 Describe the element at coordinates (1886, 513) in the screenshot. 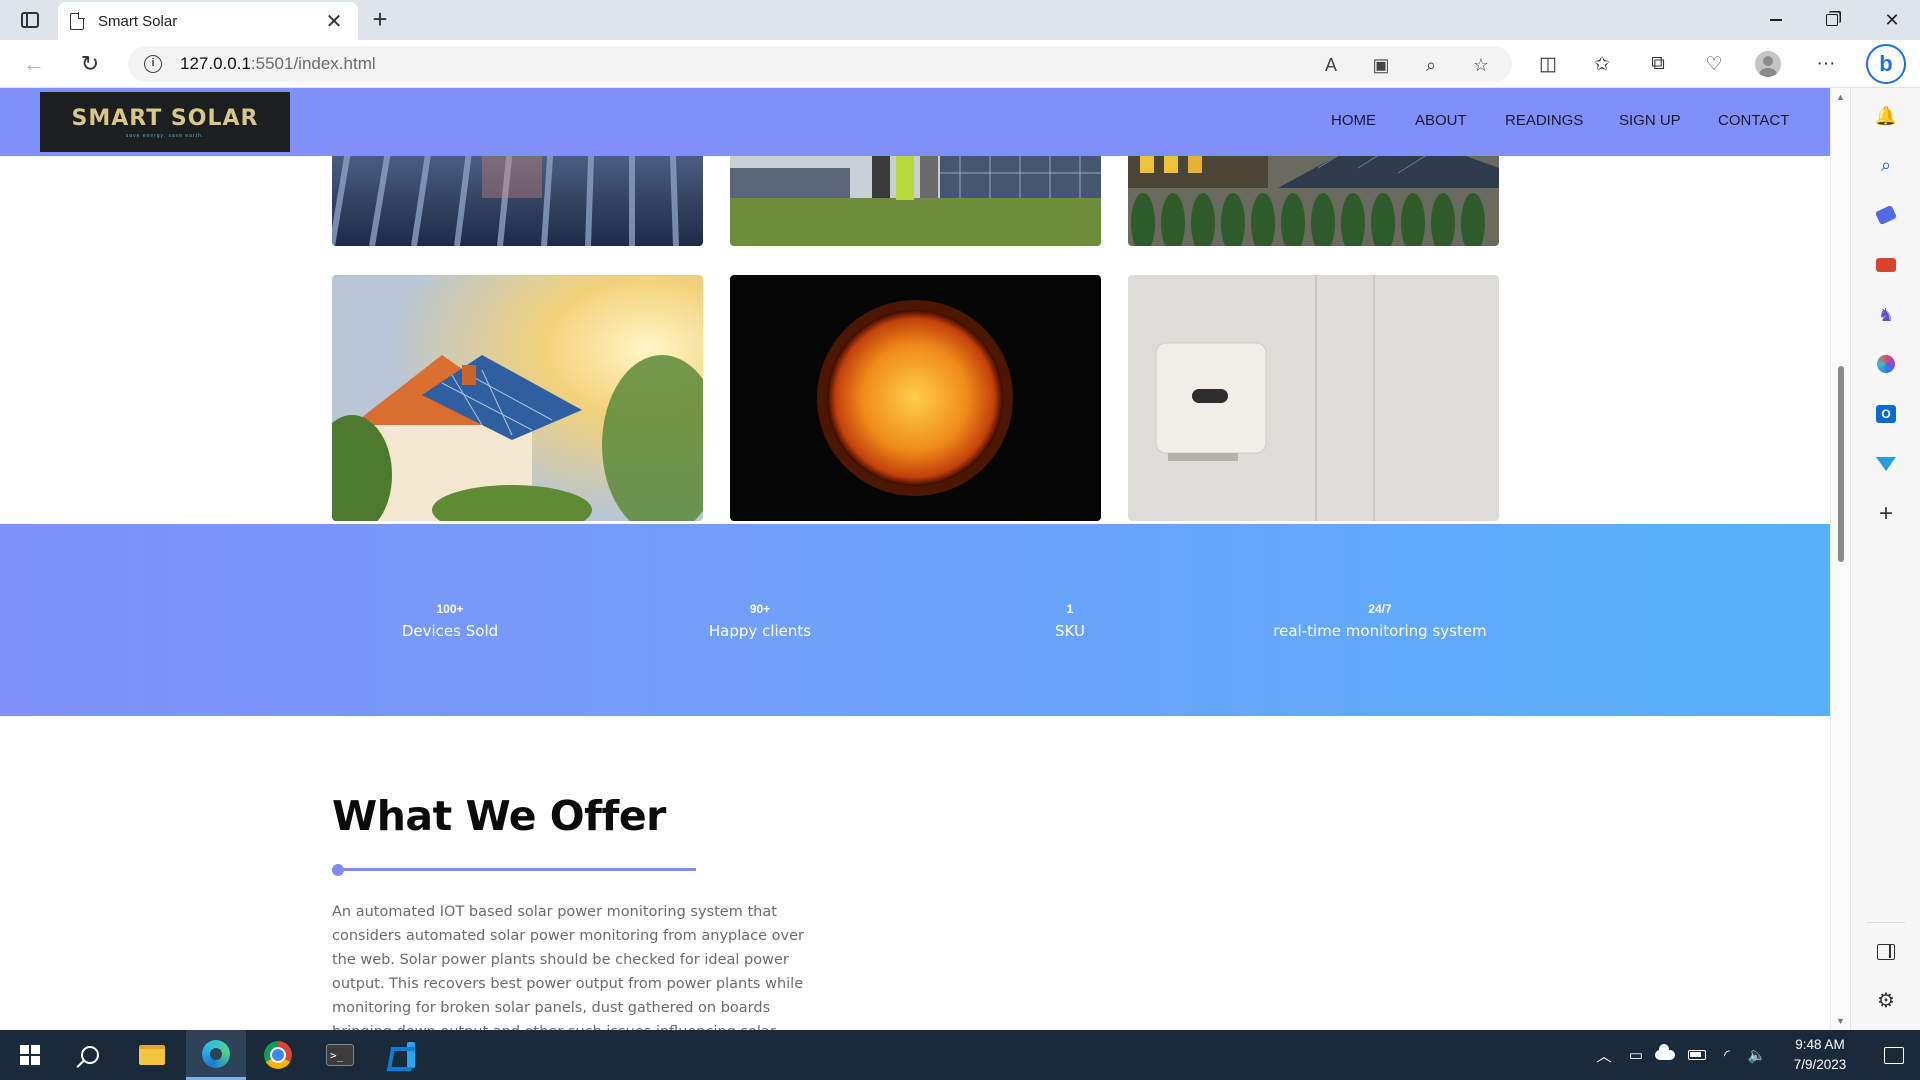

I see `add-sidebar-app-icon: +` at that location.